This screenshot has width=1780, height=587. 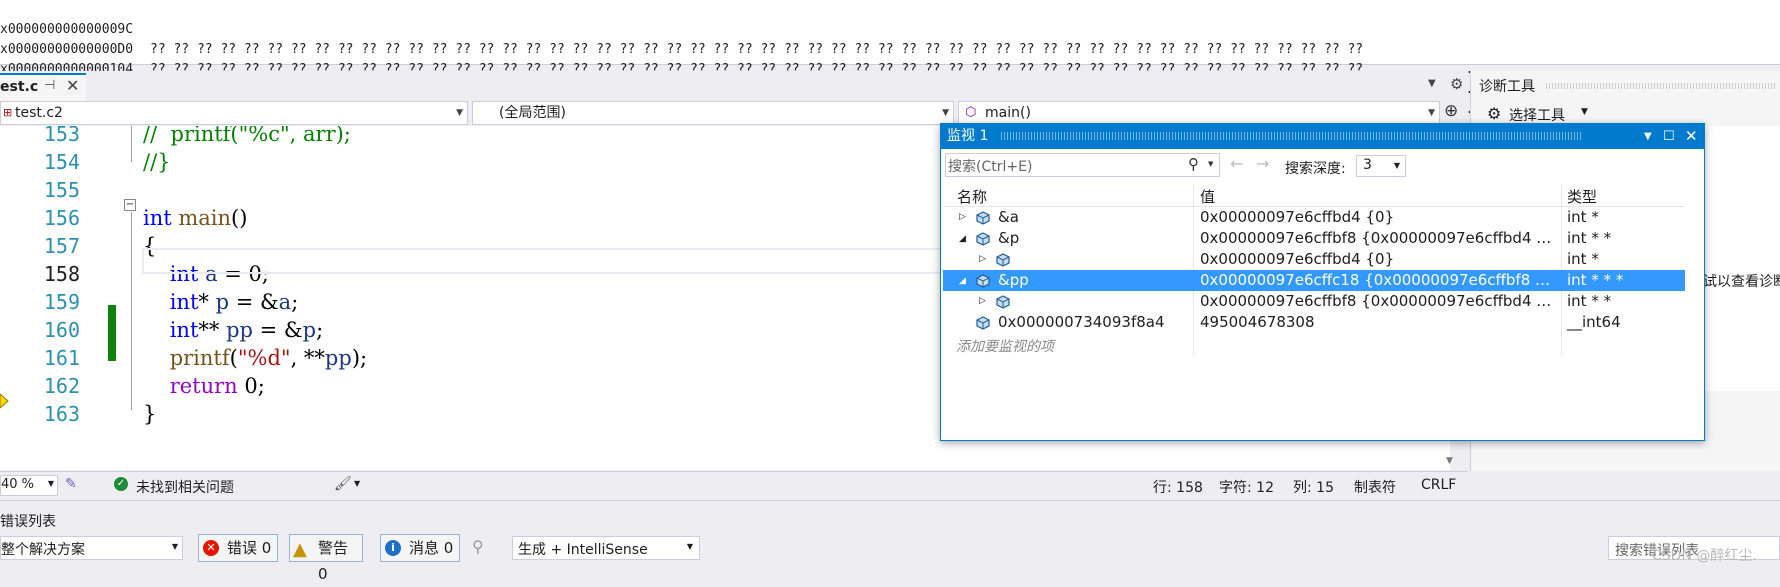 I want to click on arrow-left-icon: ←, so click(x=1236, y=163).